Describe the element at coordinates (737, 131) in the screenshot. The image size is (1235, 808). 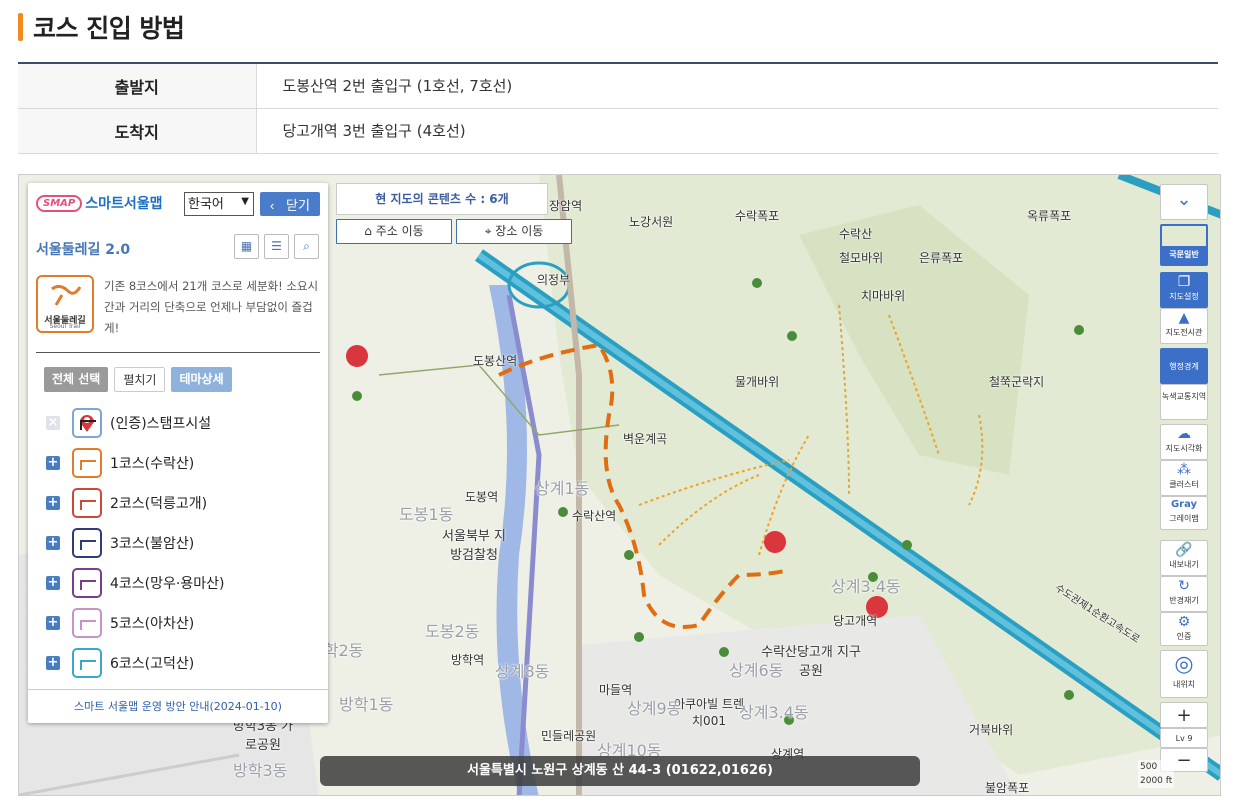
I see `arrival-value: 당고개역 3번 출입구 (4호선)` at that location.